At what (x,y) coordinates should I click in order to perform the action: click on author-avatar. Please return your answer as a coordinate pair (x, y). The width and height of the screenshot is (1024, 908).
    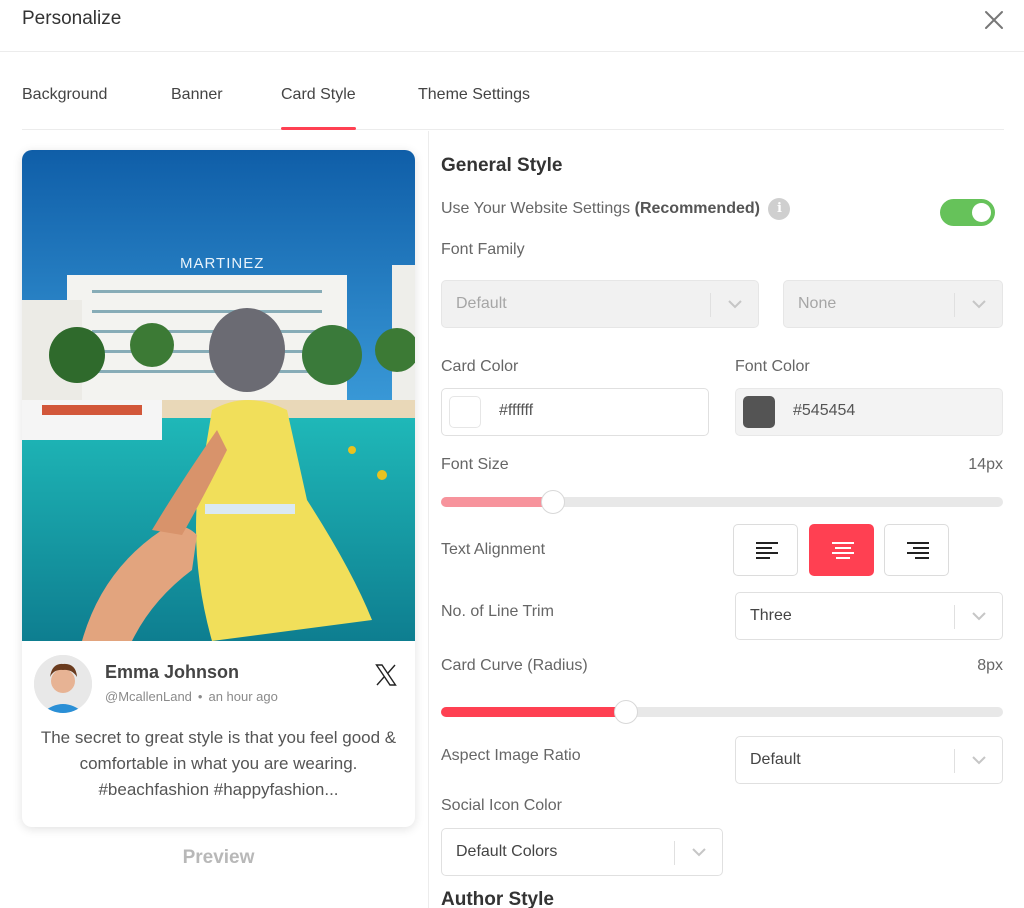
    Looking at the image, I should click on (63, 684).